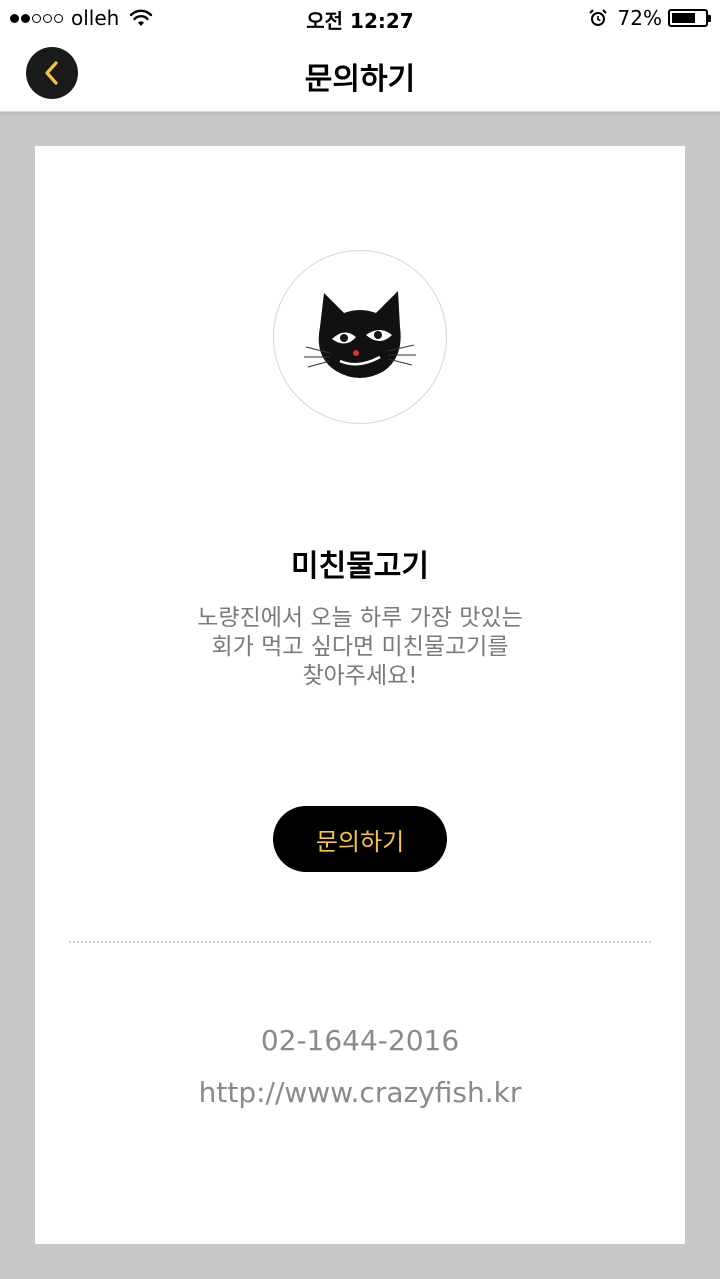  What do you see at coordinates (360, 839) in the screenshot?
I see `inquiry-button: 문의하기` at bounding box center [360, 839].